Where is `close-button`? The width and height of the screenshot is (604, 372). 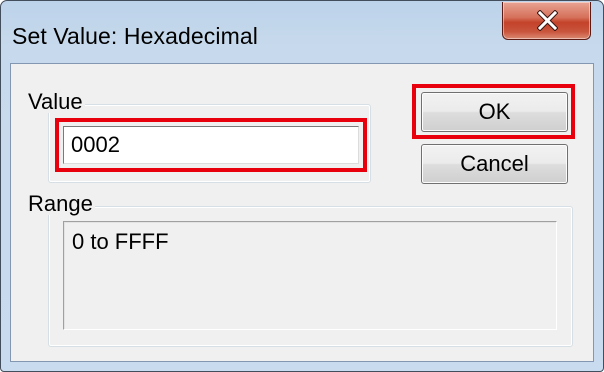
close-button is located at coordinates (546, 21).